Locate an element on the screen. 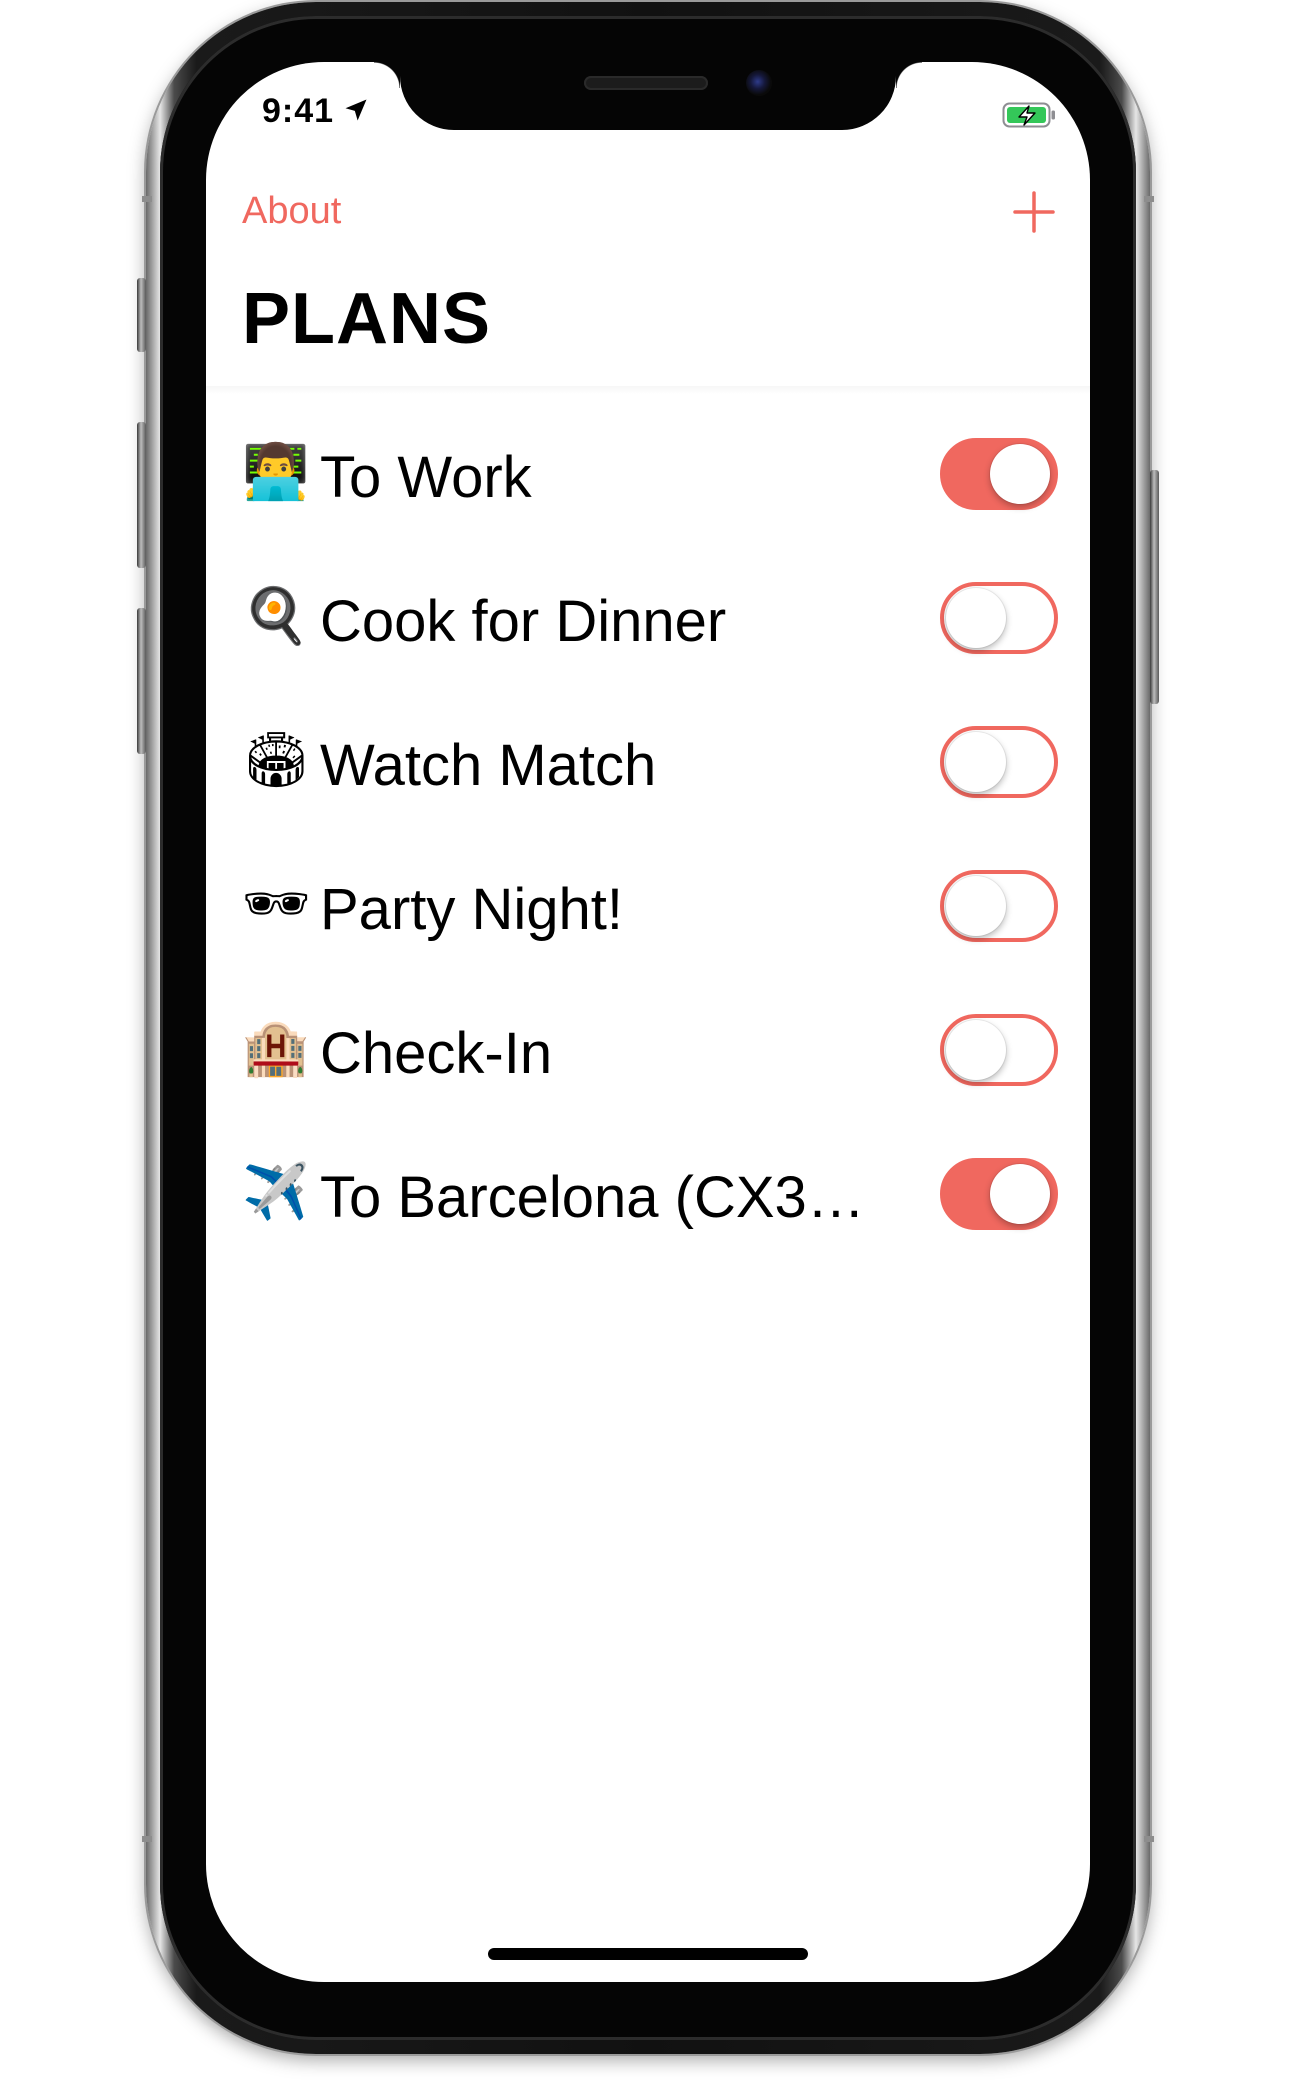 This screenshot has height=2095, width=1296. battery-charging-icon is located at coordinates (1028, 115).